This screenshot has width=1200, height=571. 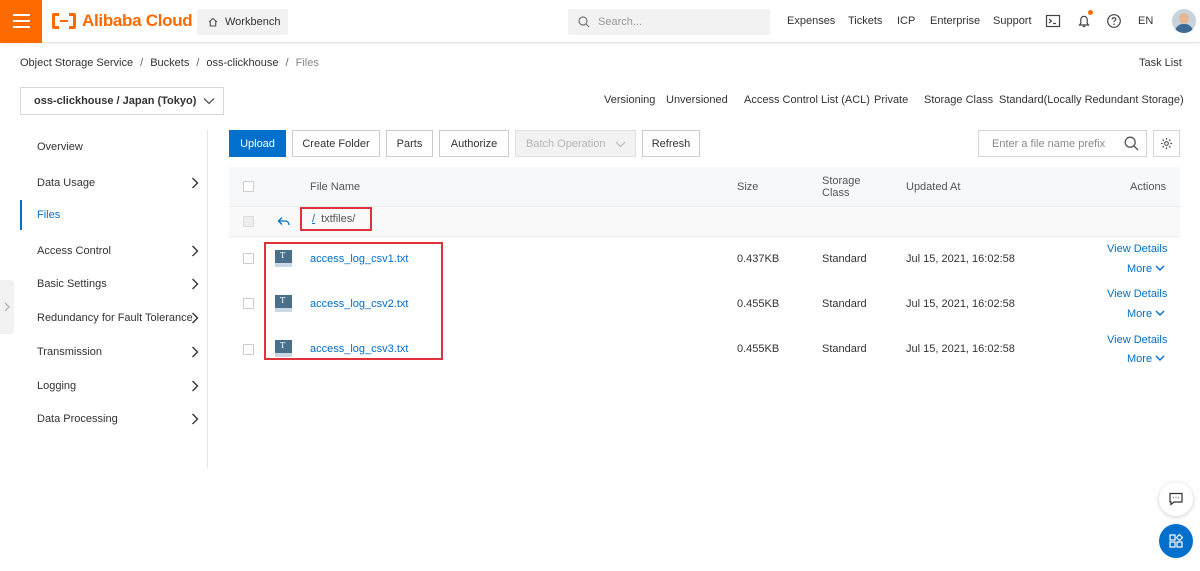 What do you see at coordinates (336, 219) in the screenshot?
I see `current-path: / txtfiles/` at bounding box center [336, 219].